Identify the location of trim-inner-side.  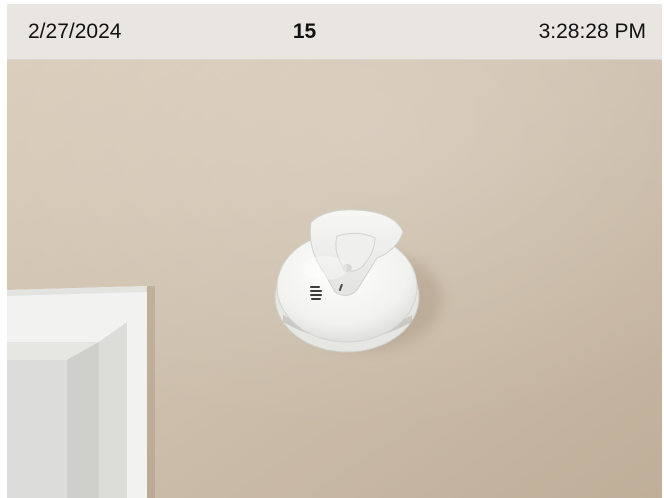
(83, 420).